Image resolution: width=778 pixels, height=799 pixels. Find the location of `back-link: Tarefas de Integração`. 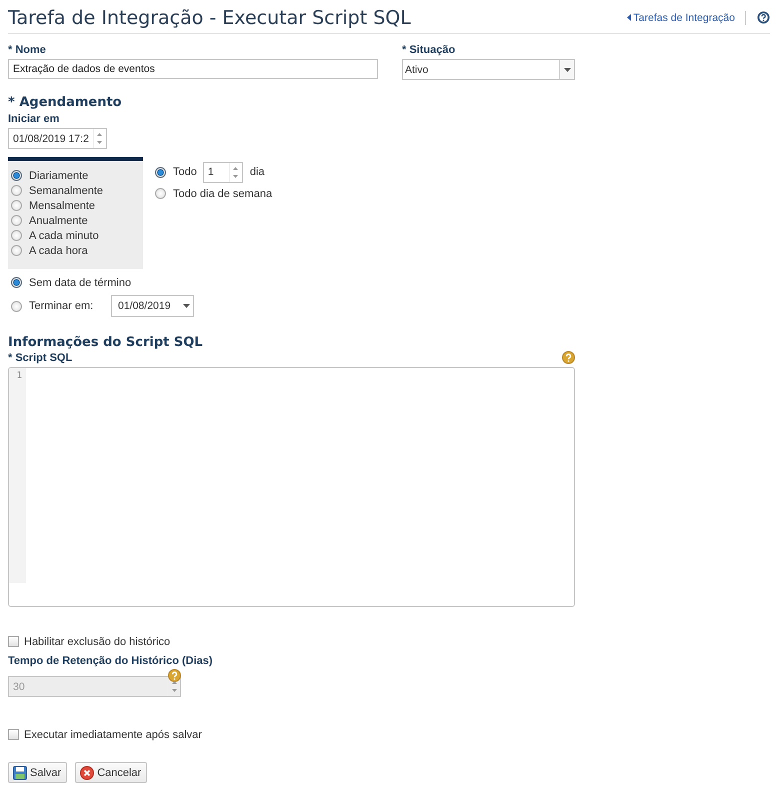

back-link: Tarefas de Integração is located at coordinates (681, 18).